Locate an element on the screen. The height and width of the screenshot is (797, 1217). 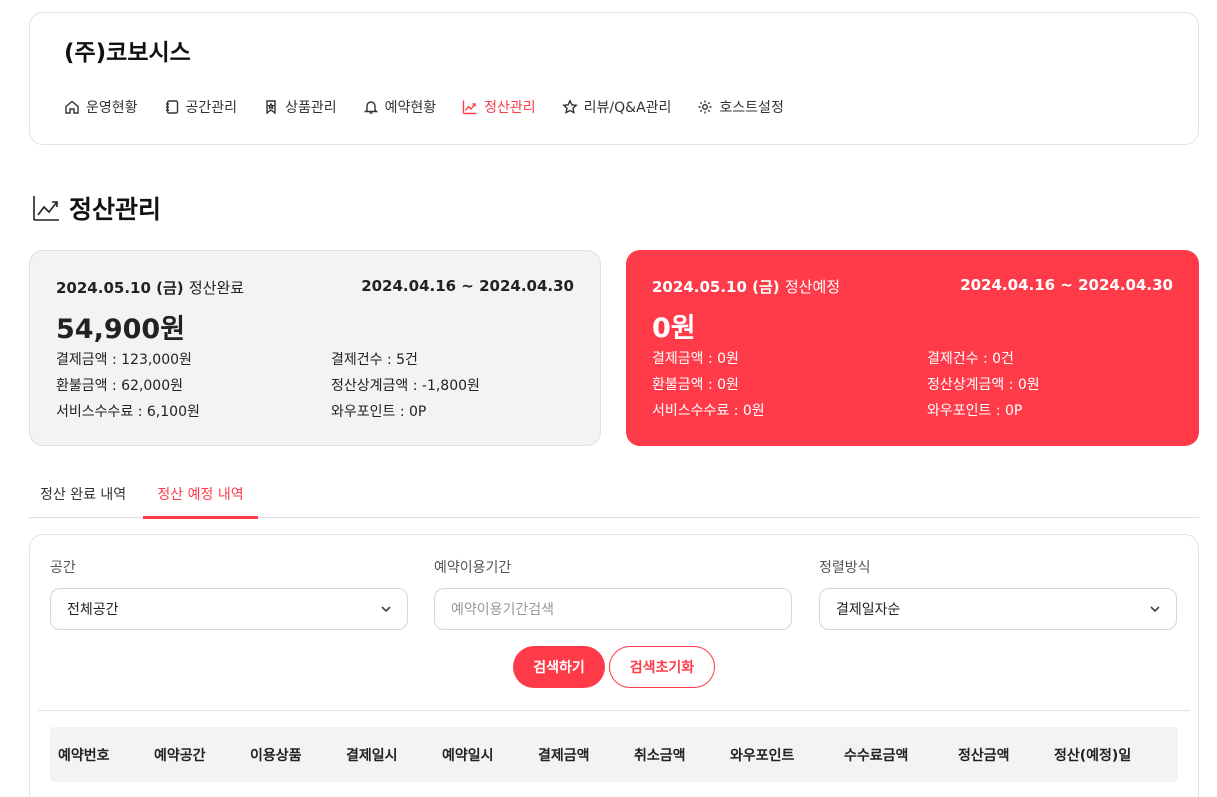
main-nav: 운영현황 공간관리 상품관리 예약현황 정산관리 리뷰/Q&A관리 호스트설정 is located at coordinates (437, 107).